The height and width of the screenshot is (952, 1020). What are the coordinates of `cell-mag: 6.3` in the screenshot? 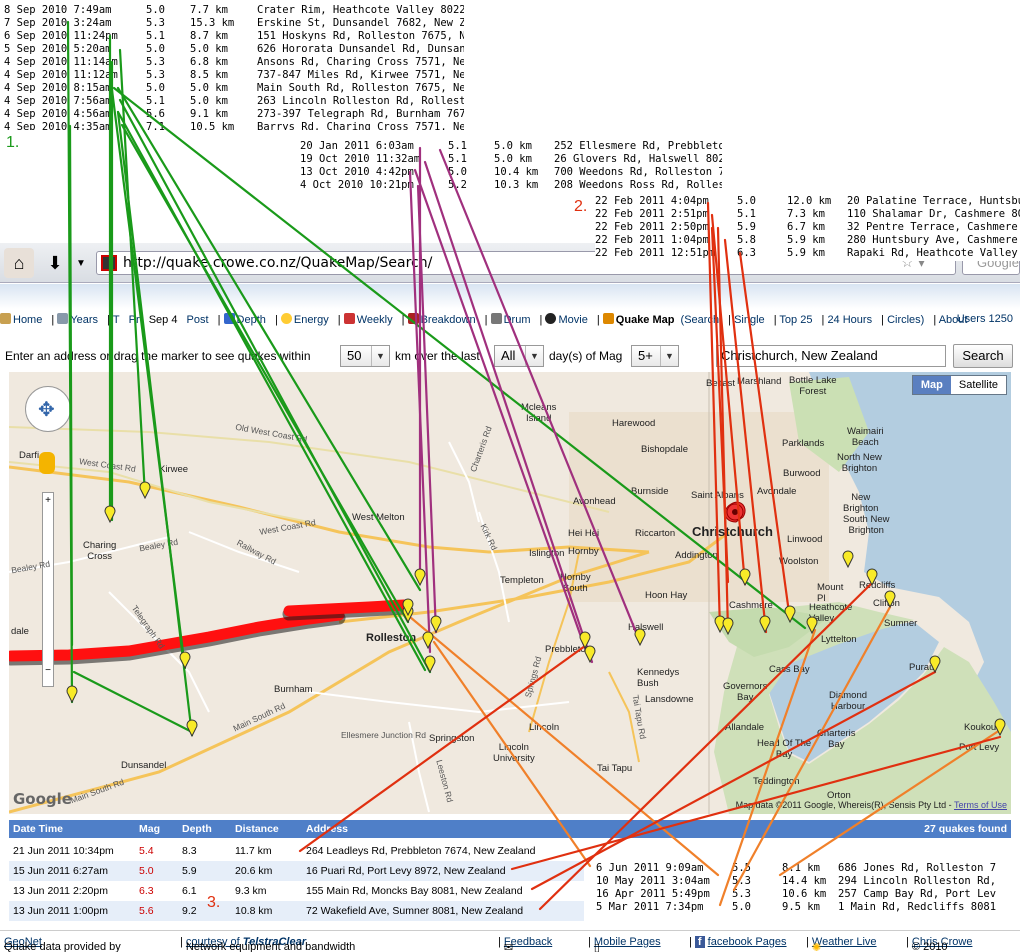 It's located at (146, 891).